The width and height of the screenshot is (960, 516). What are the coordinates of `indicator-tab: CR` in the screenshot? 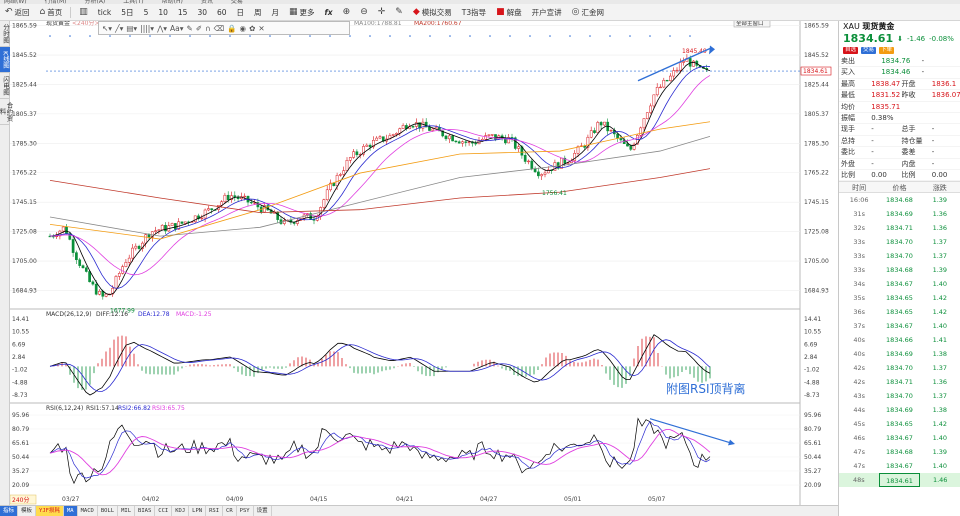 It's located at (230, 511).